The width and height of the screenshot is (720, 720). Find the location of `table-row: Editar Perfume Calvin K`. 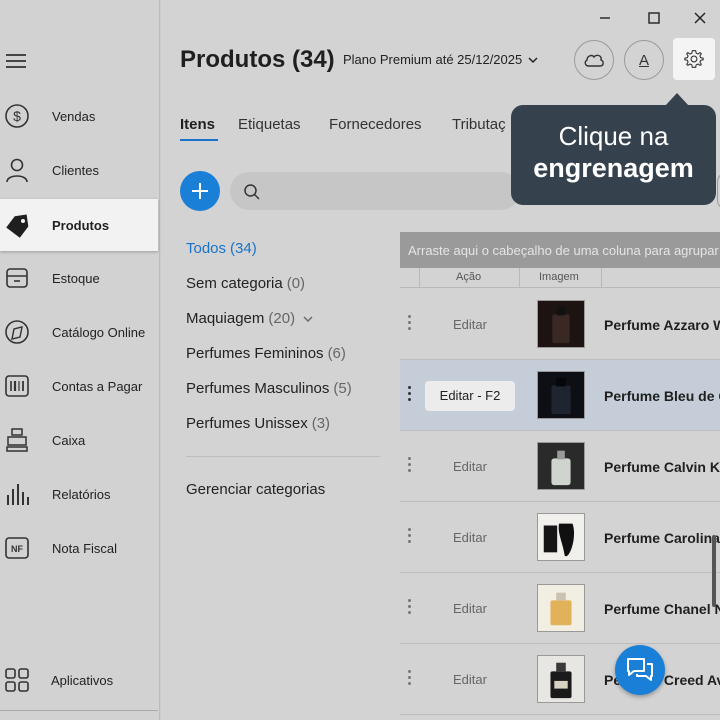

table-row: Editar Perfume Calvin K is located at coordinates (560, 466).